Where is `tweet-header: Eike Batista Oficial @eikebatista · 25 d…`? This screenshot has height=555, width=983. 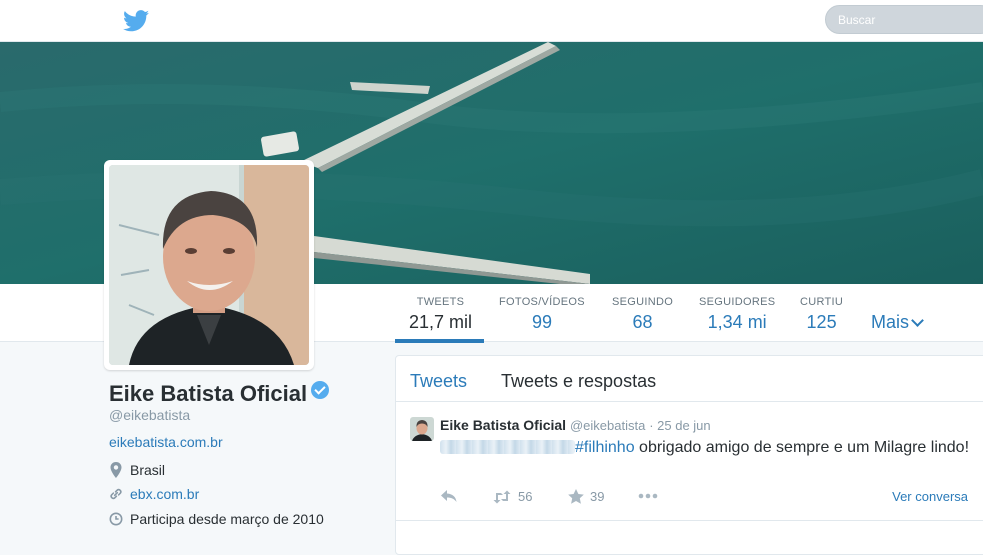
tweet-header: Eike Batista Oficial @eikebatista · 25 d… is located at coordinates (575, 425).